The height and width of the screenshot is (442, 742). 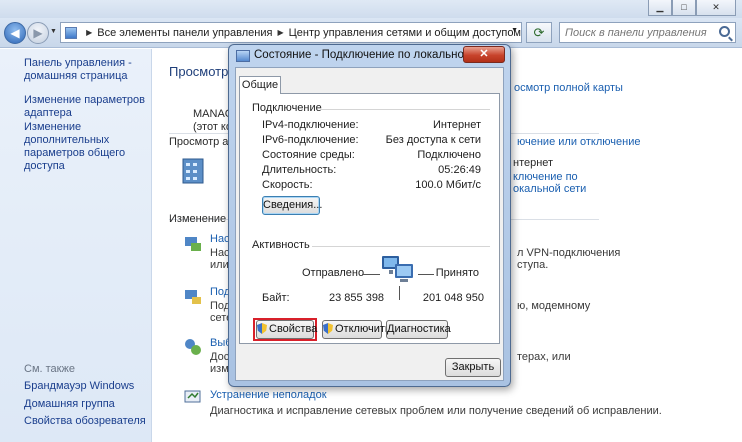 What do you see at coordinates (71, 32) in the screenshot?
I see `control-panel-icon` at bounding box center [71, 32].